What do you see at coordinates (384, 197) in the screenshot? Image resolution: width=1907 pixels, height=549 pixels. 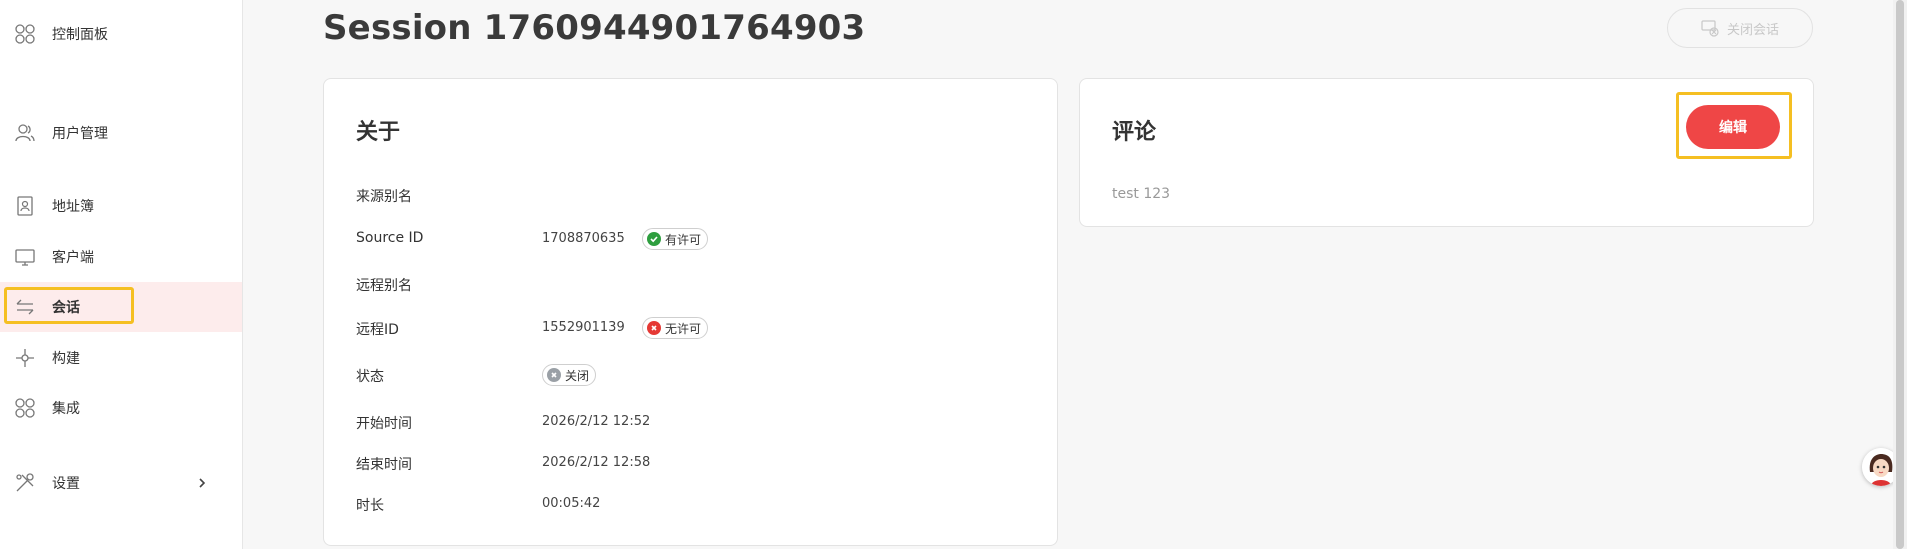 I see `source-alias-label: 来源别名` at bounding box center [384, 197].